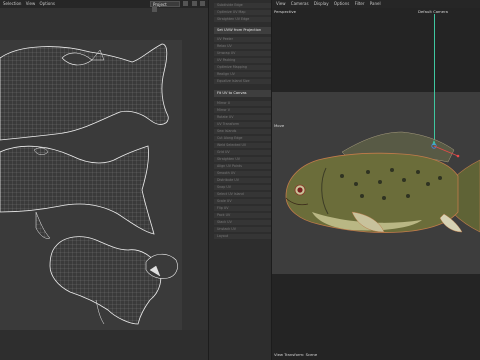  I want to click on cmd-label: Flip UV, so click(223, 208).